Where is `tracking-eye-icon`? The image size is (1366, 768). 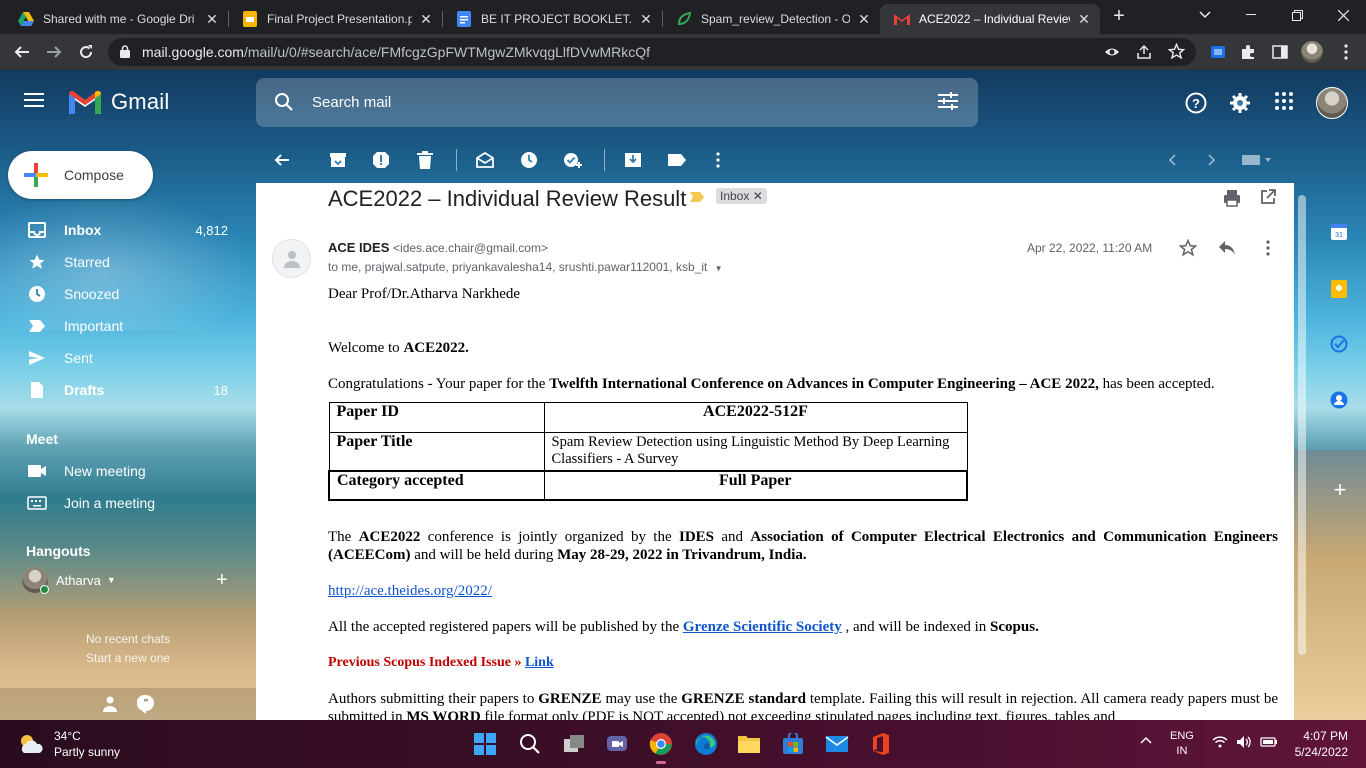
tracking-eye-icon is located at coordinates (1112, 52).